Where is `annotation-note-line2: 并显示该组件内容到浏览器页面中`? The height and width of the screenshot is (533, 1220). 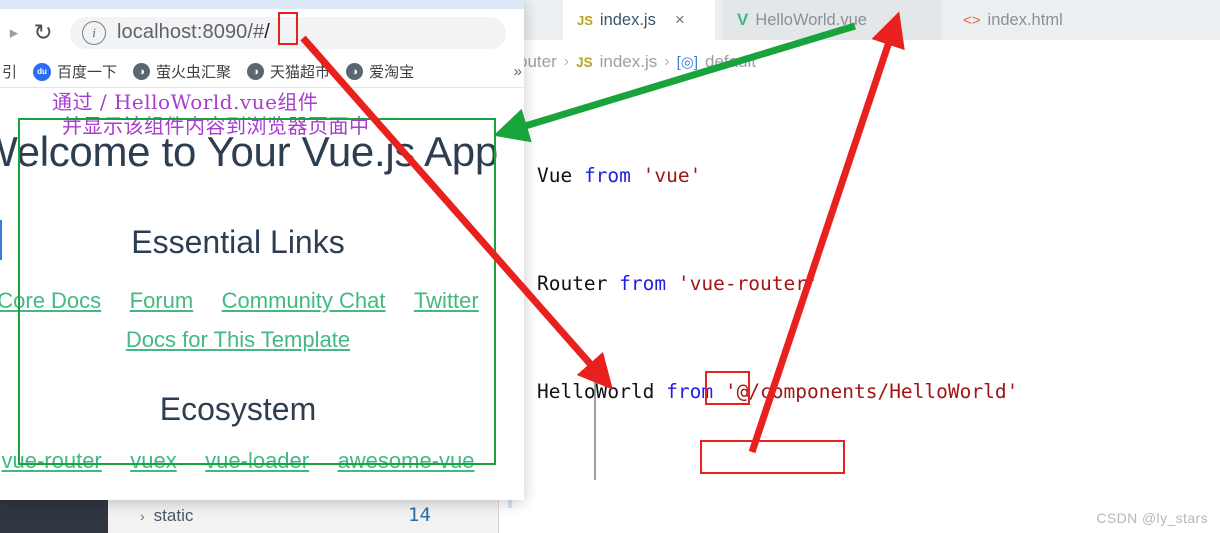
annotation-note-line2: 并显示该组件内容到浏览器页面中 is located at coordinates (216, 126).